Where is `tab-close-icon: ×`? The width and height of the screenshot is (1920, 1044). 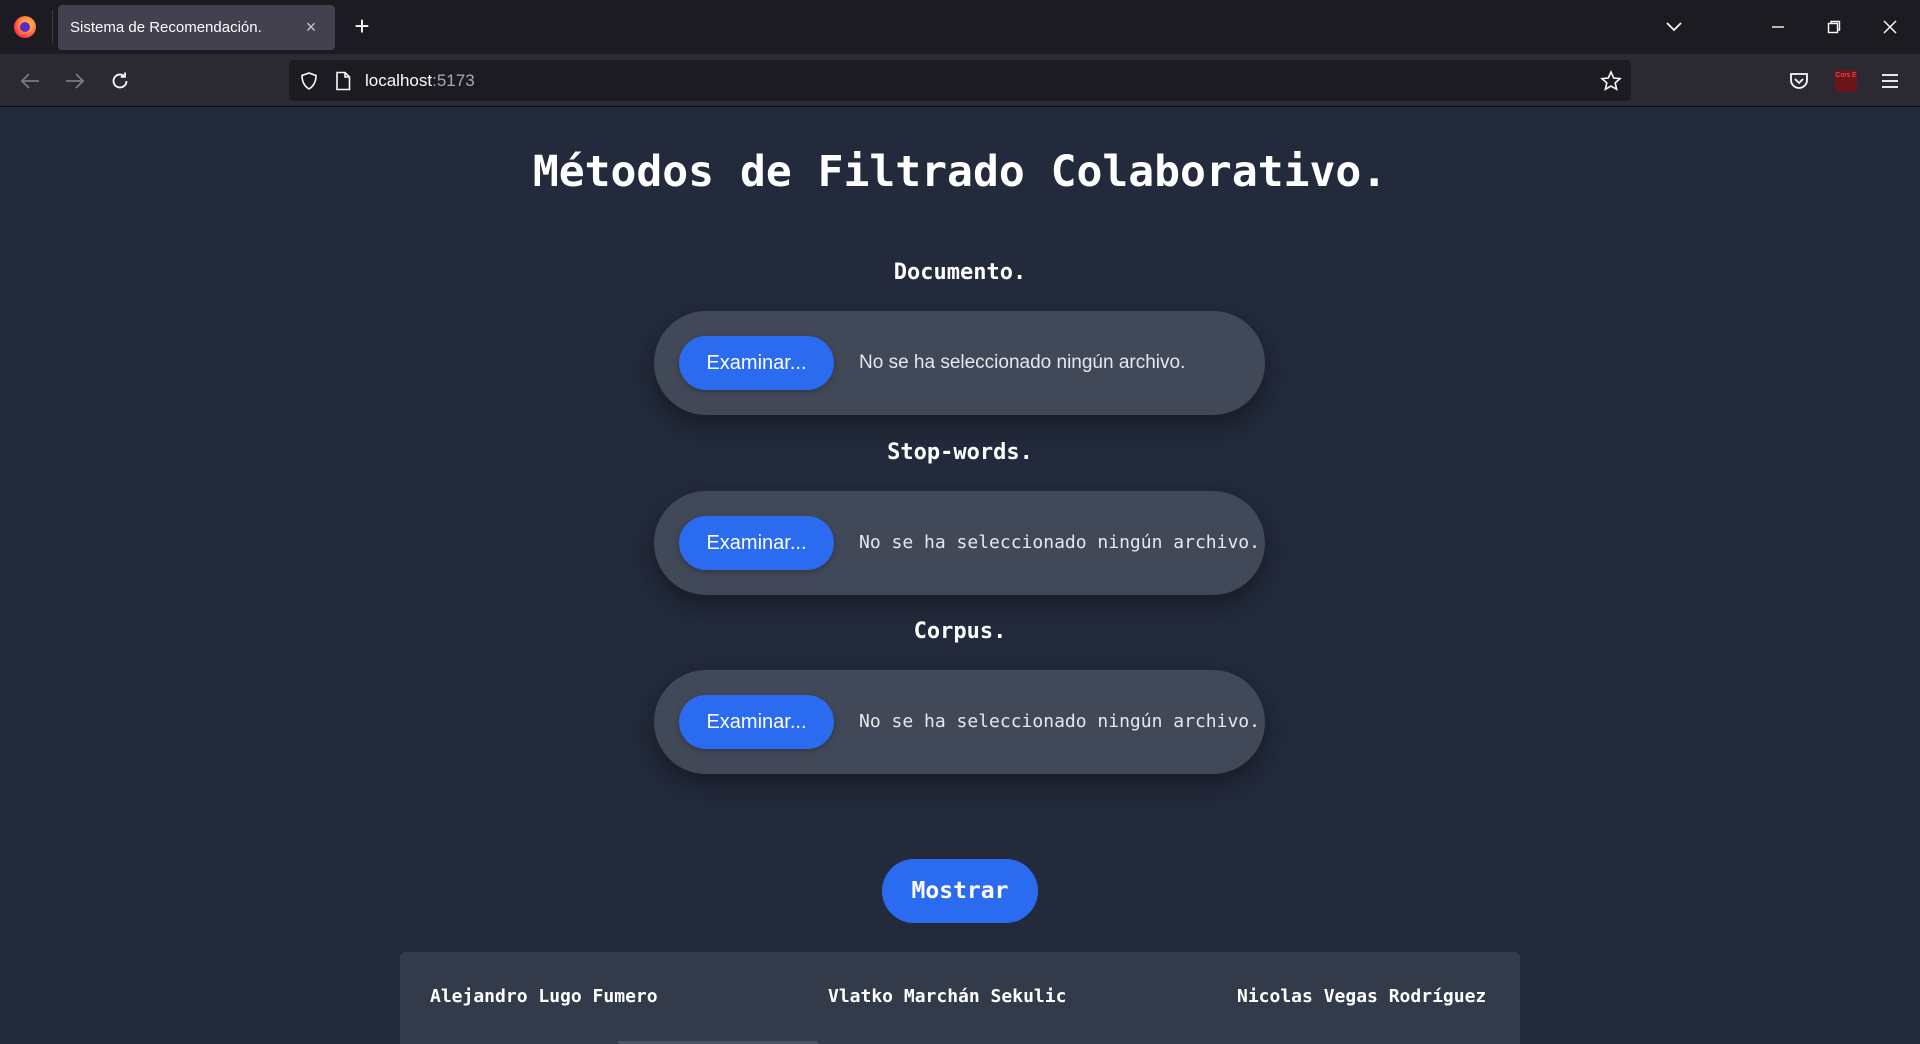
tab-close-icon: × is located at coordinates (311, 27).